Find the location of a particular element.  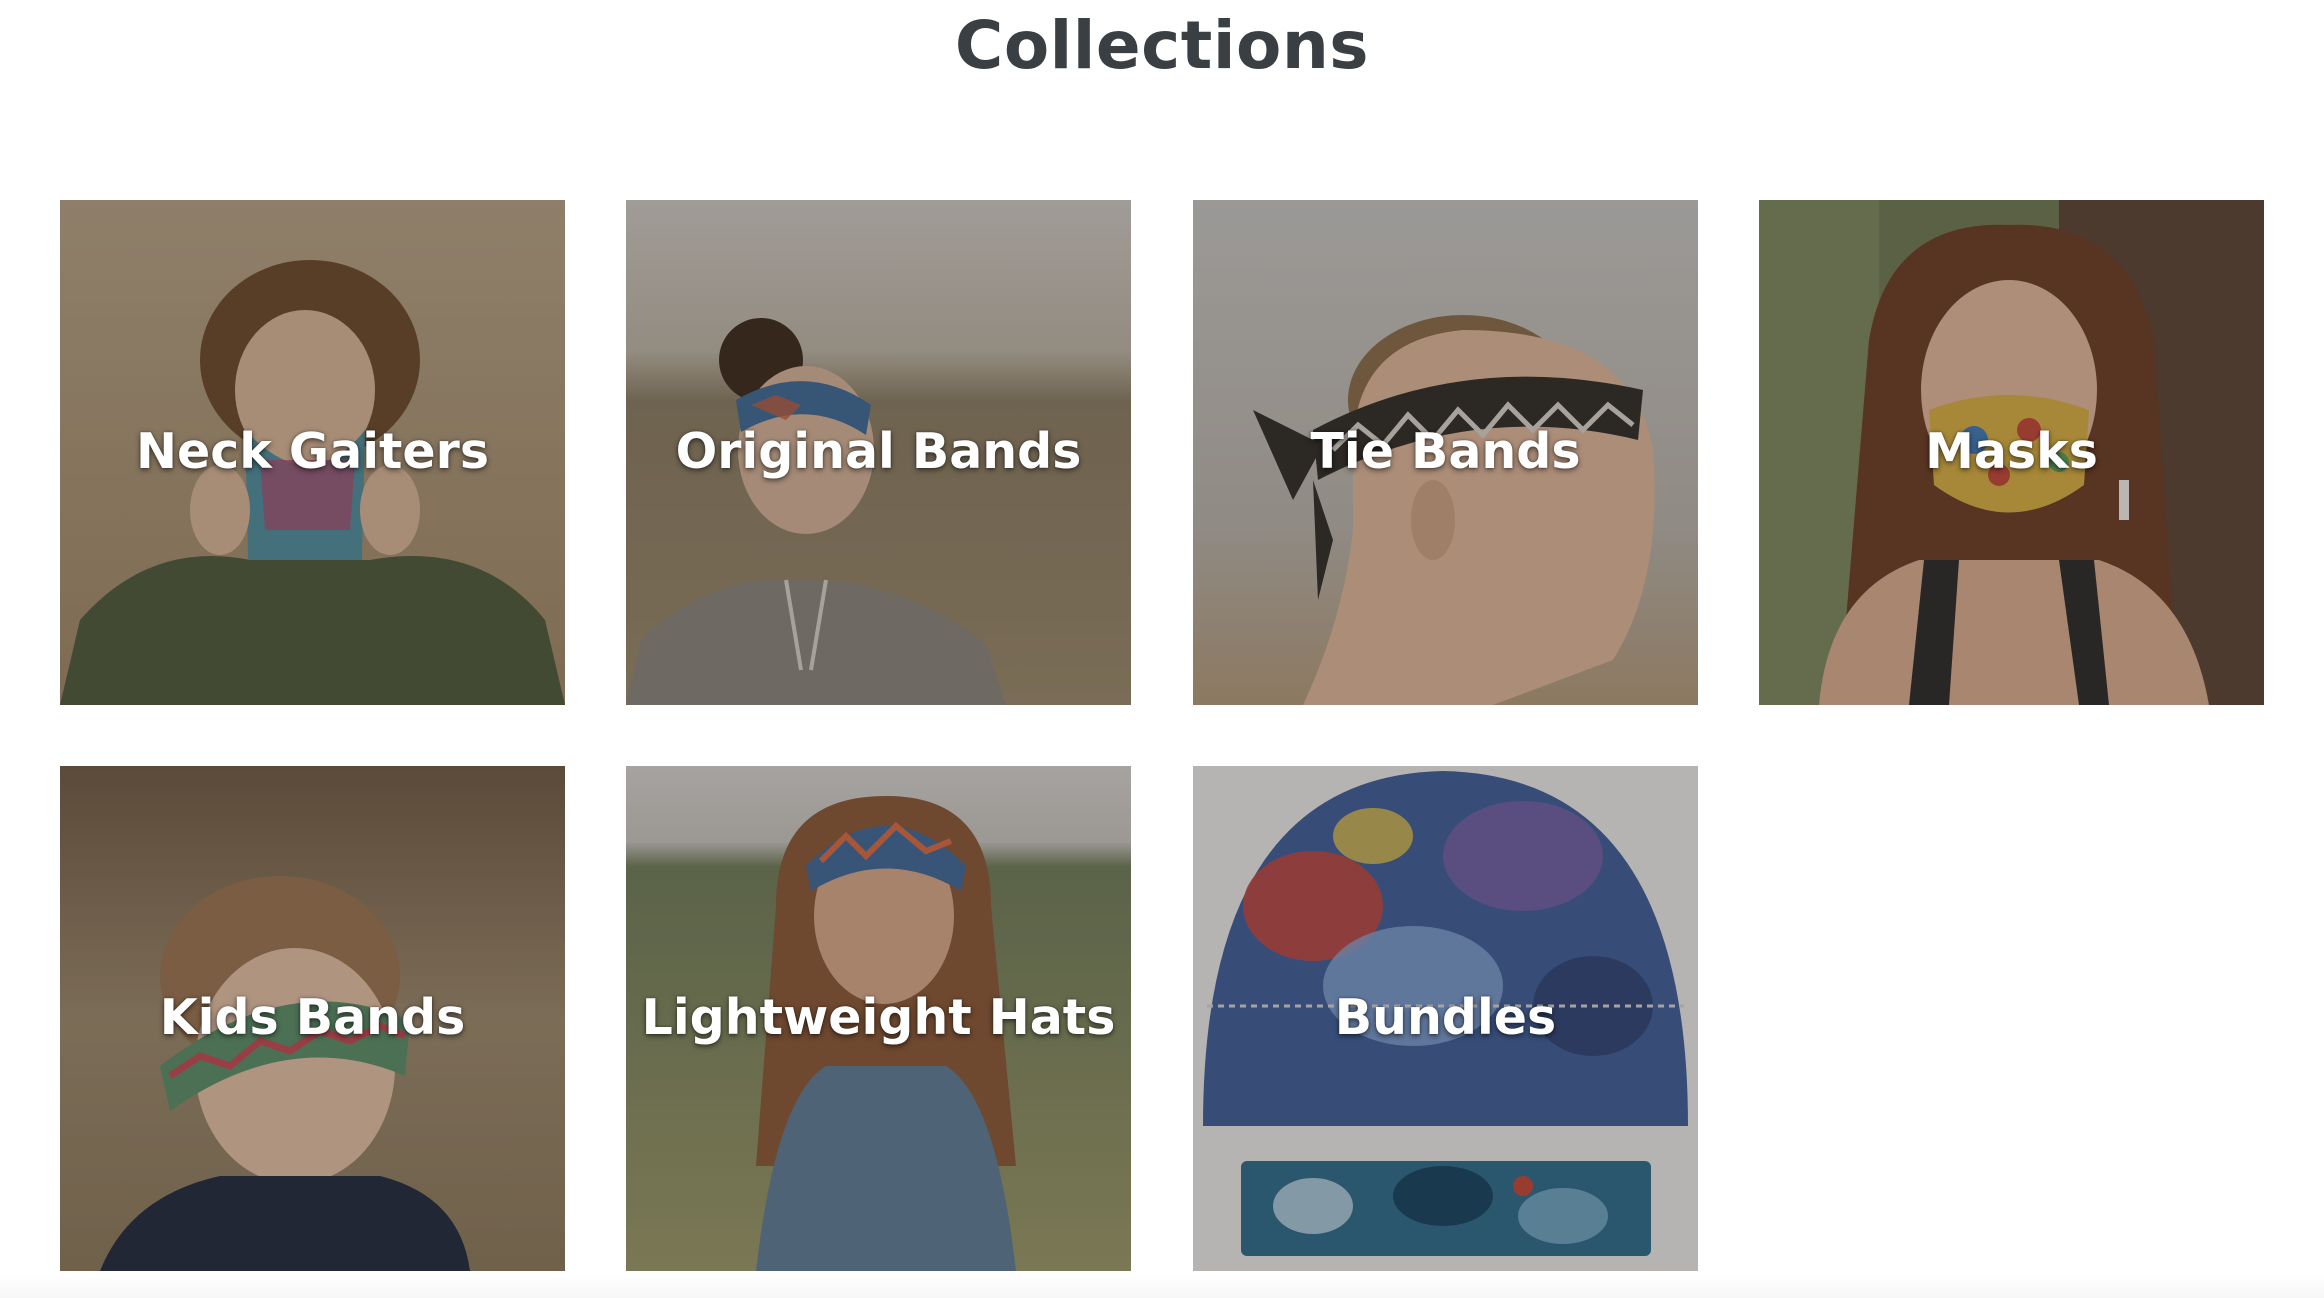

collection-label: Bundles is located at coordinates (1445, 1017).